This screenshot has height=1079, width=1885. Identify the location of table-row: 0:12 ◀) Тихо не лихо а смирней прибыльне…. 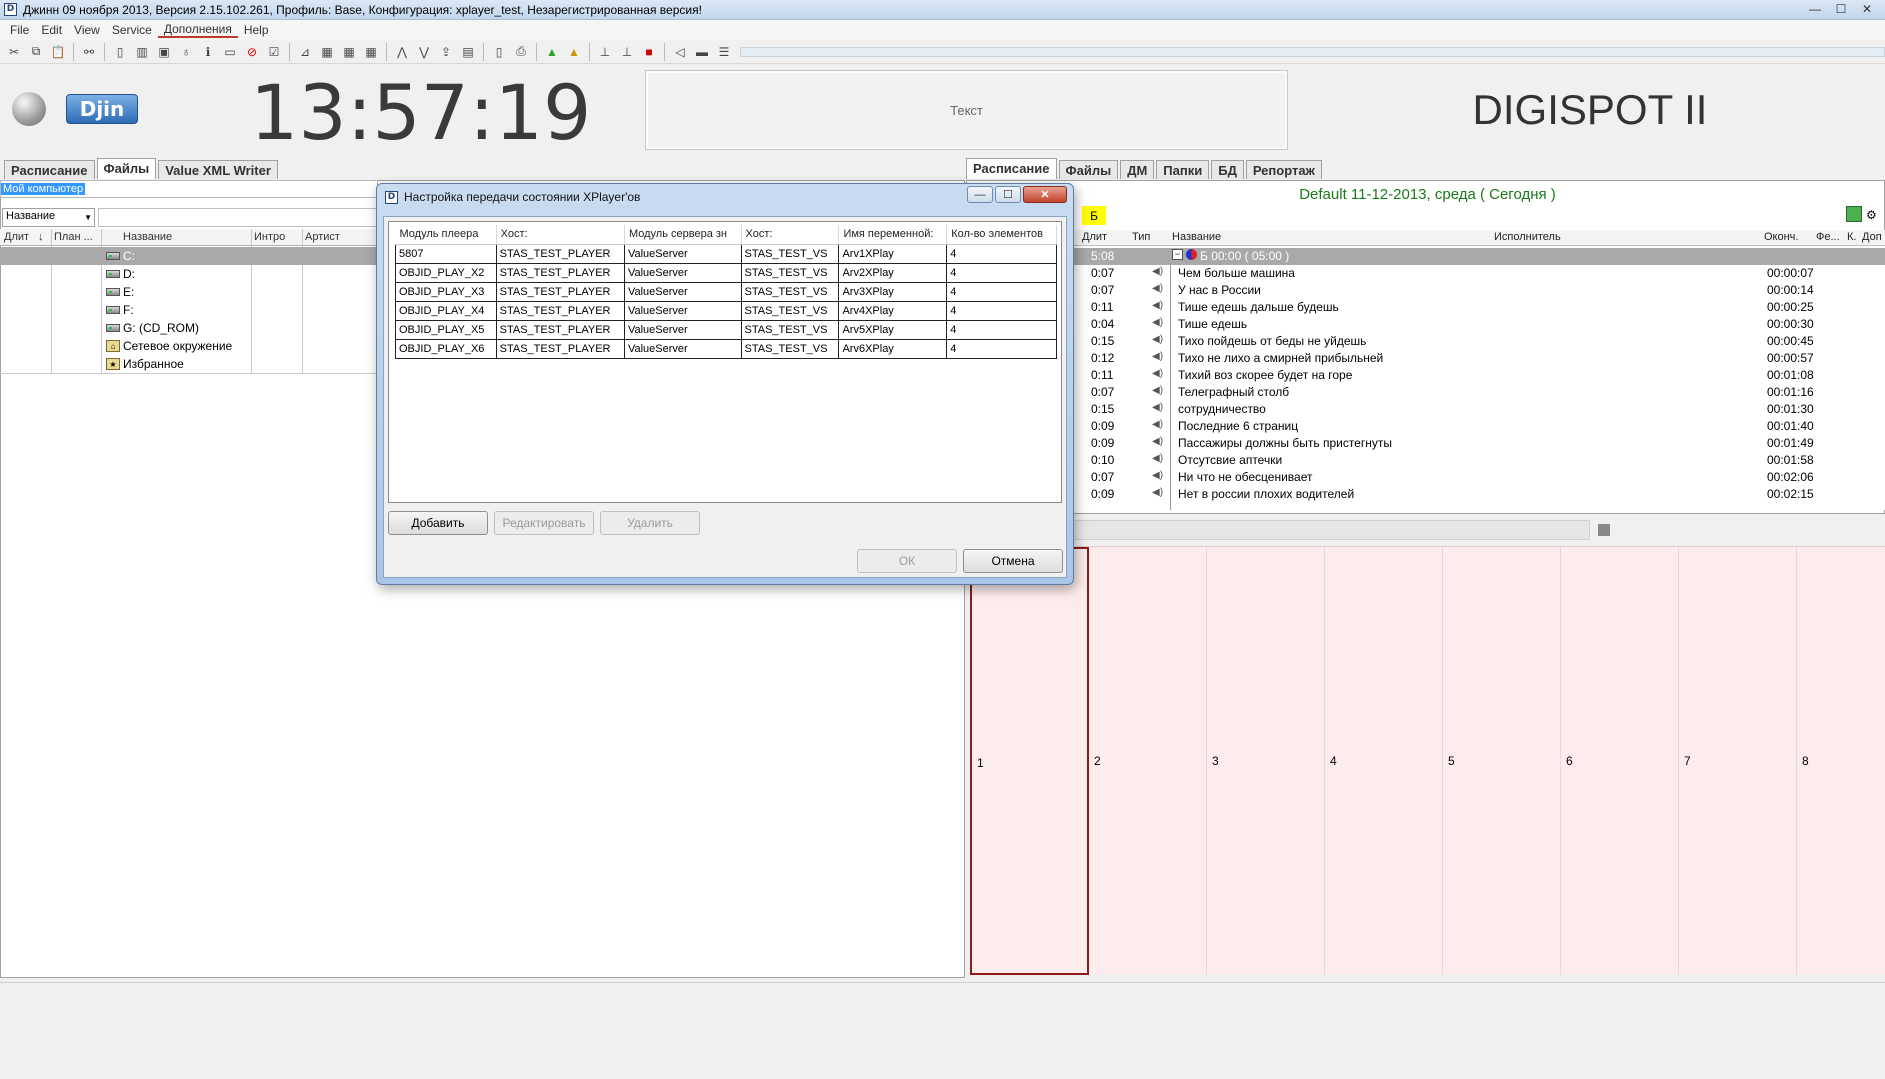
(1427, 358).